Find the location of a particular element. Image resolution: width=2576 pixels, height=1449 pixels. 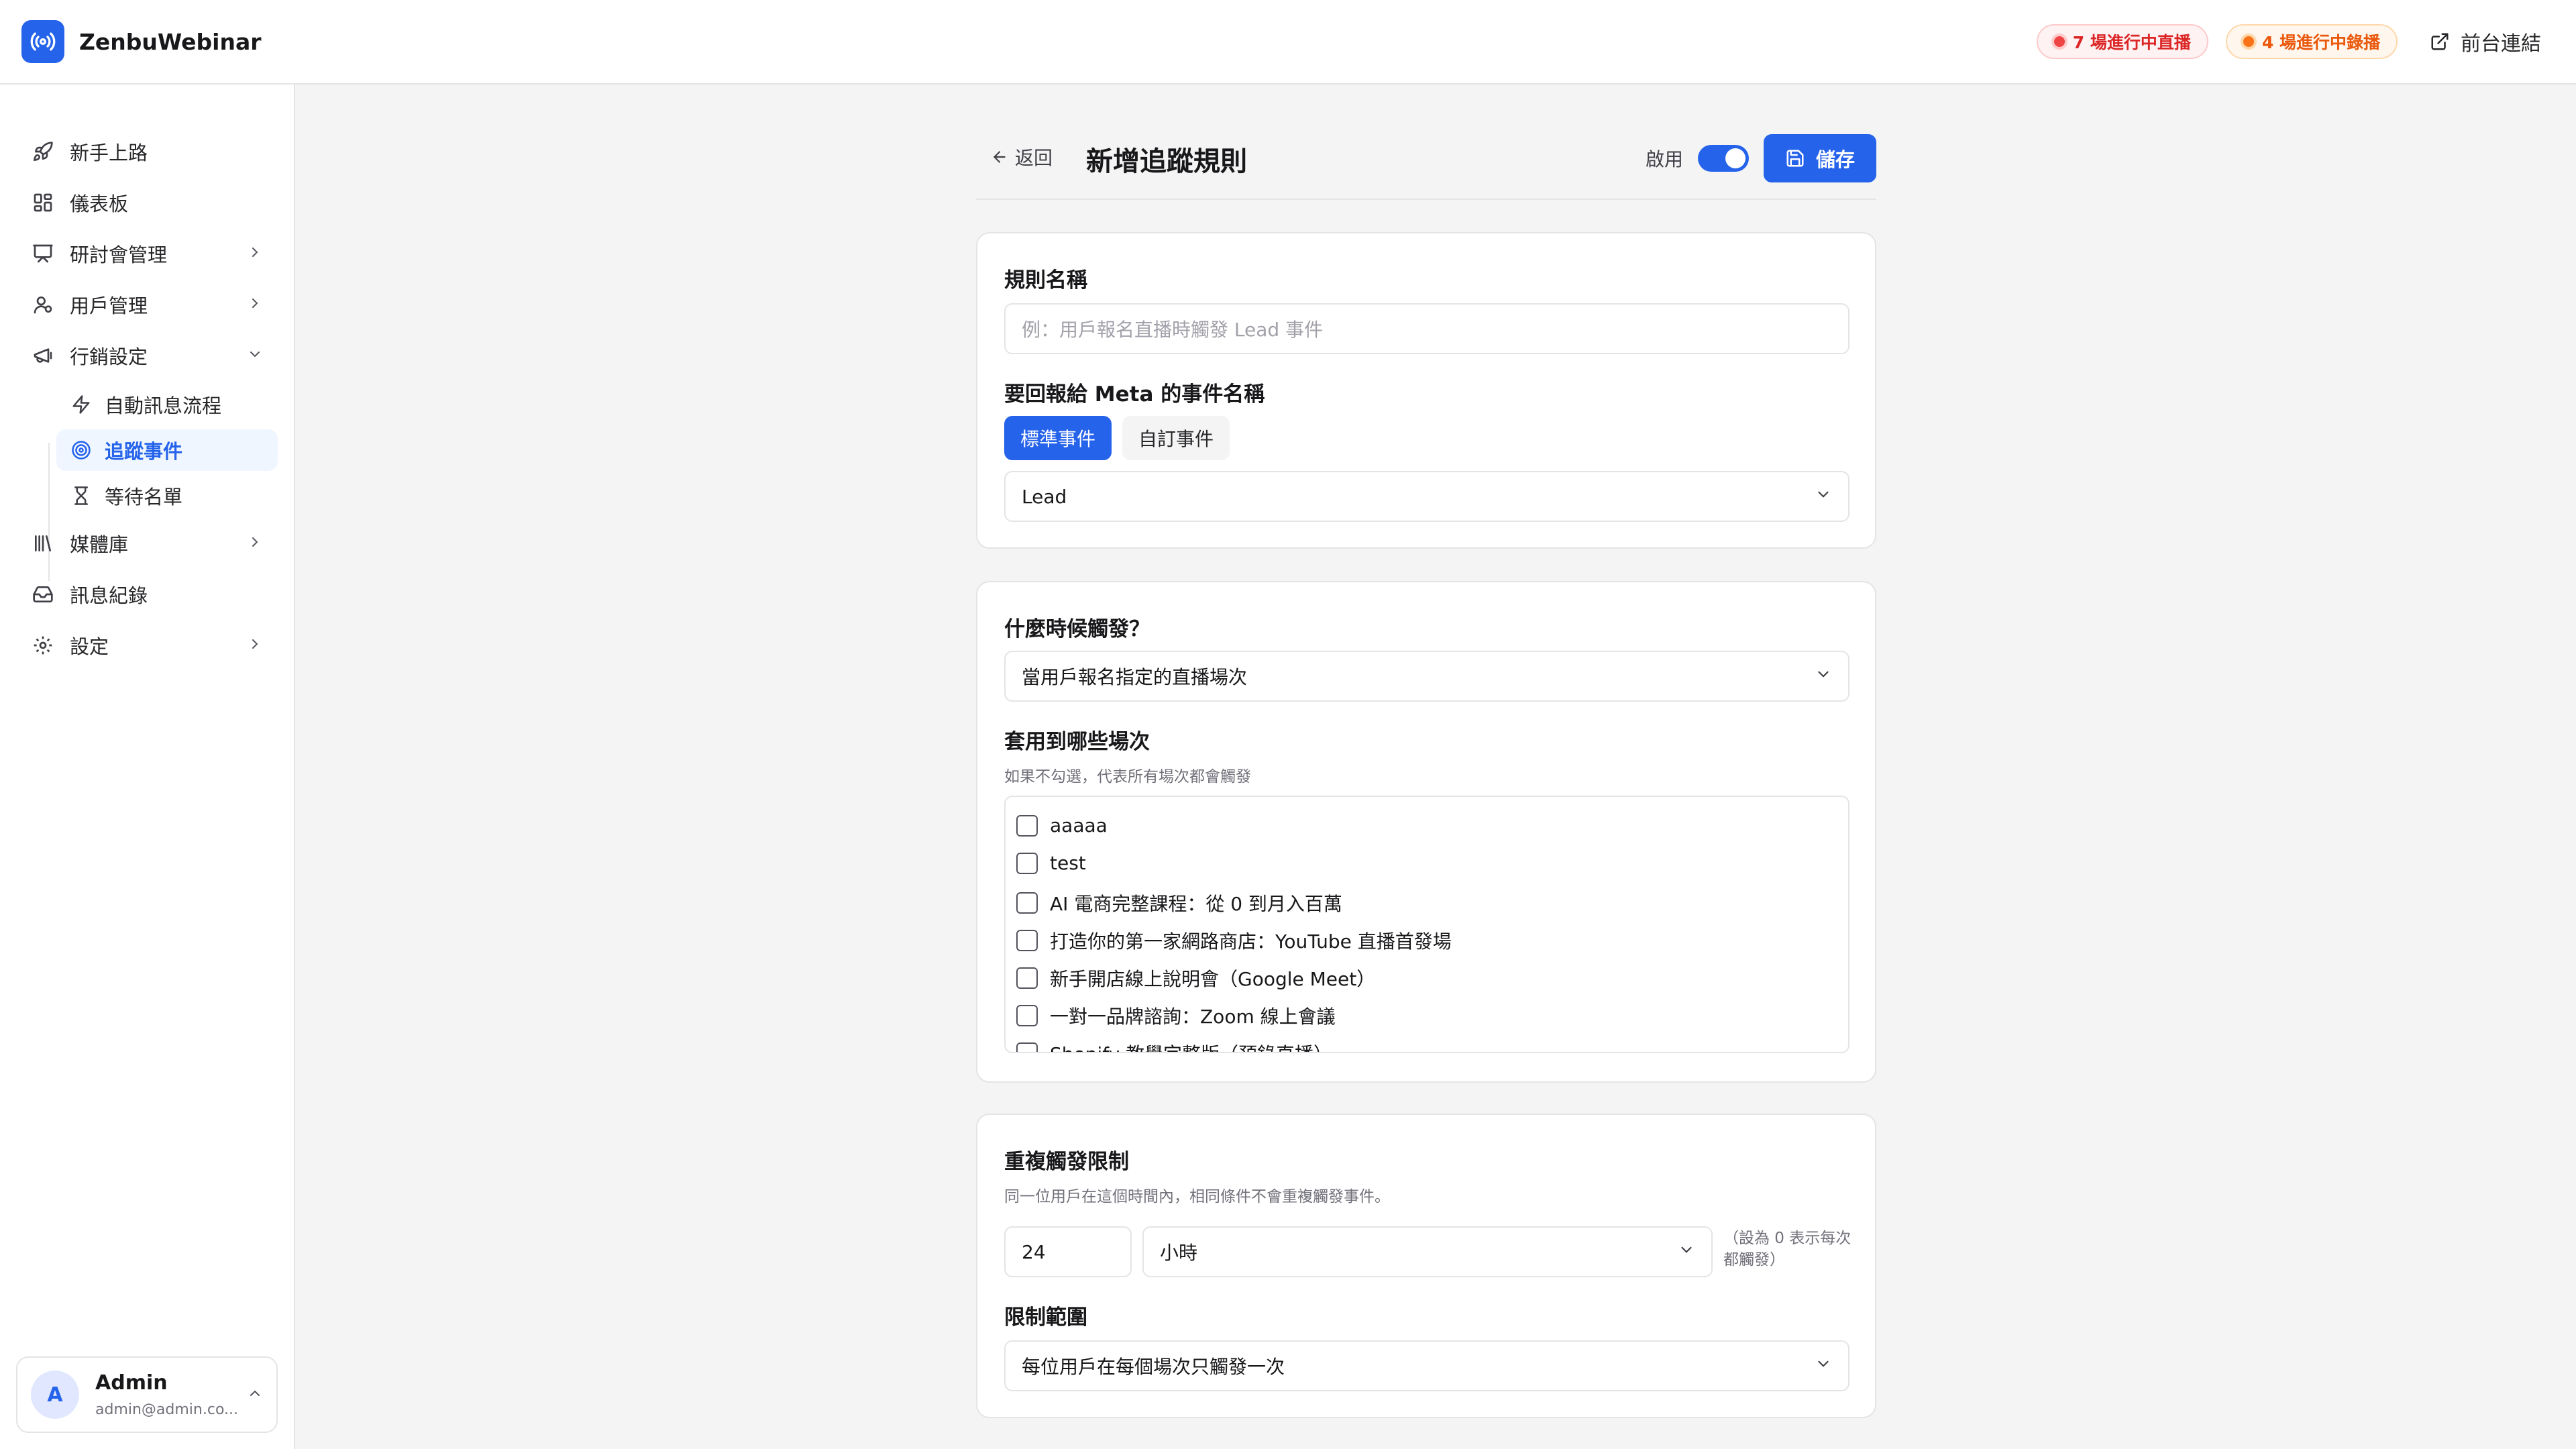

external-link-icon is located at coordinates (2440, 41).